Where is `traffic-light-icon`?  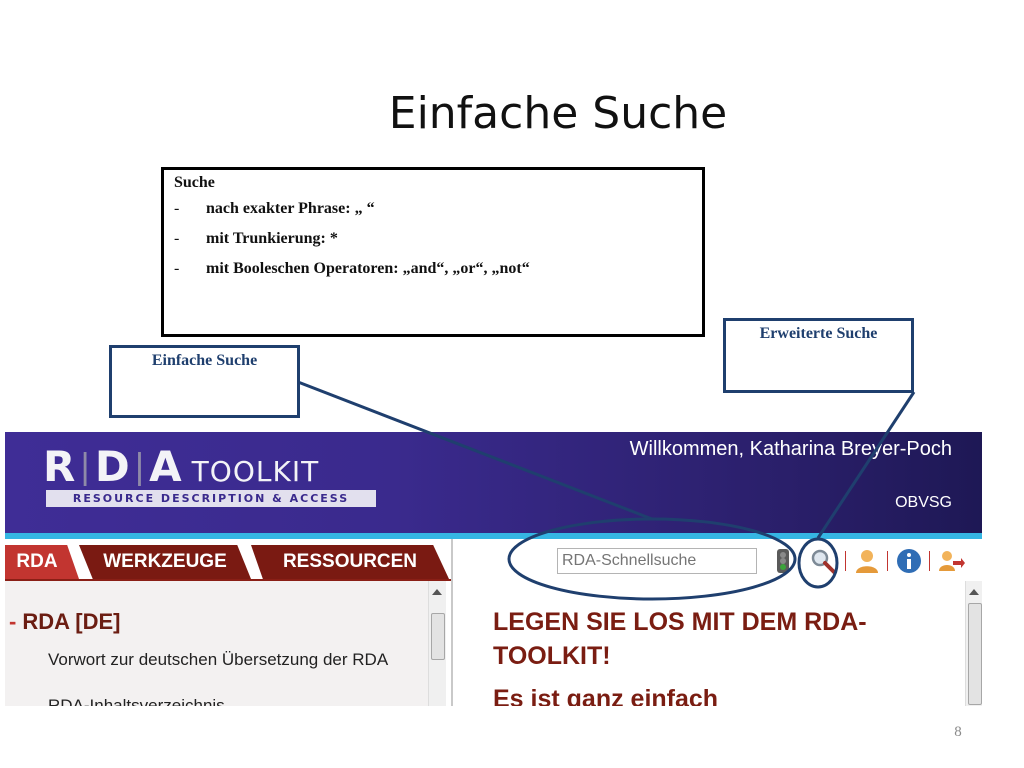 traffic-light-icon is located at coordinates (783, 561).